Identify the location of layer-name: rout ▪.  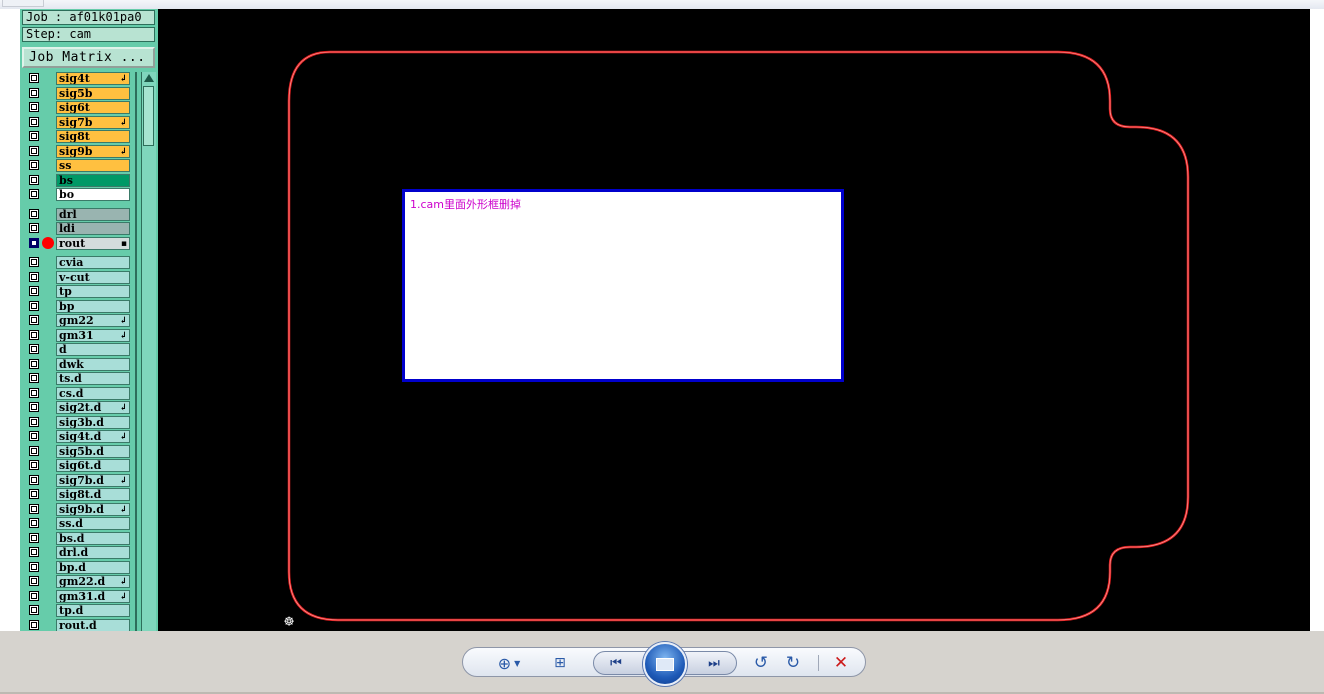
(93, 243).